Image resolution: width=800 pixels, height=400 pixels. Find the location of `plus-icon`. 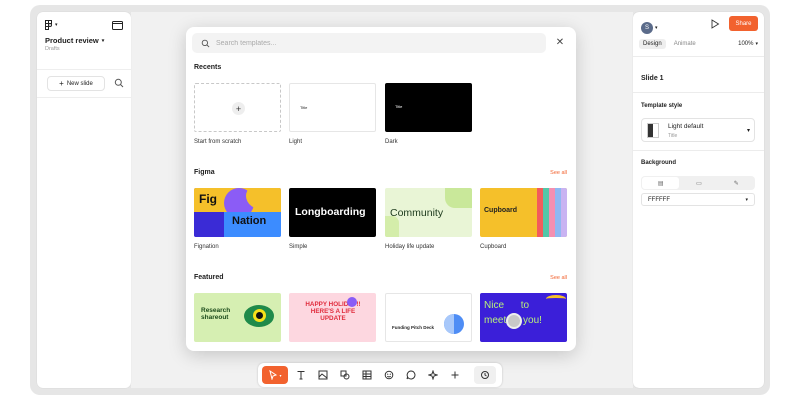

plus-icon is located at coordinates (455, 375).